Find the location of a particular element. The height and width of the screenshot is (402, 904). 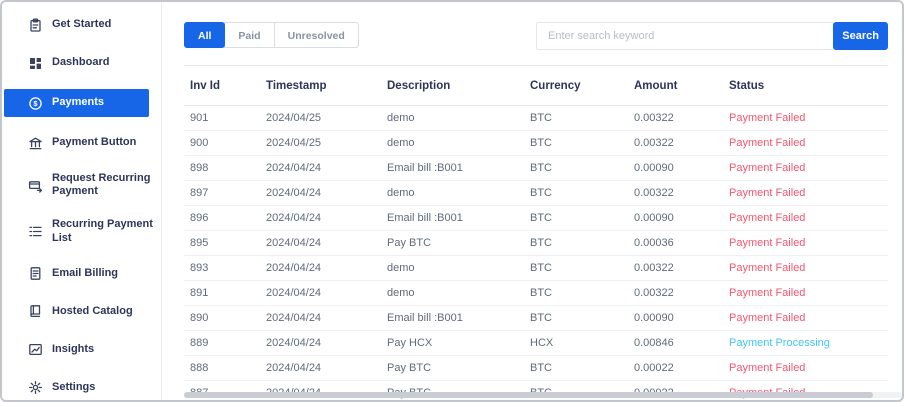

topbar: AllPaidUnresolved Search is located at coordinates (536, 36).